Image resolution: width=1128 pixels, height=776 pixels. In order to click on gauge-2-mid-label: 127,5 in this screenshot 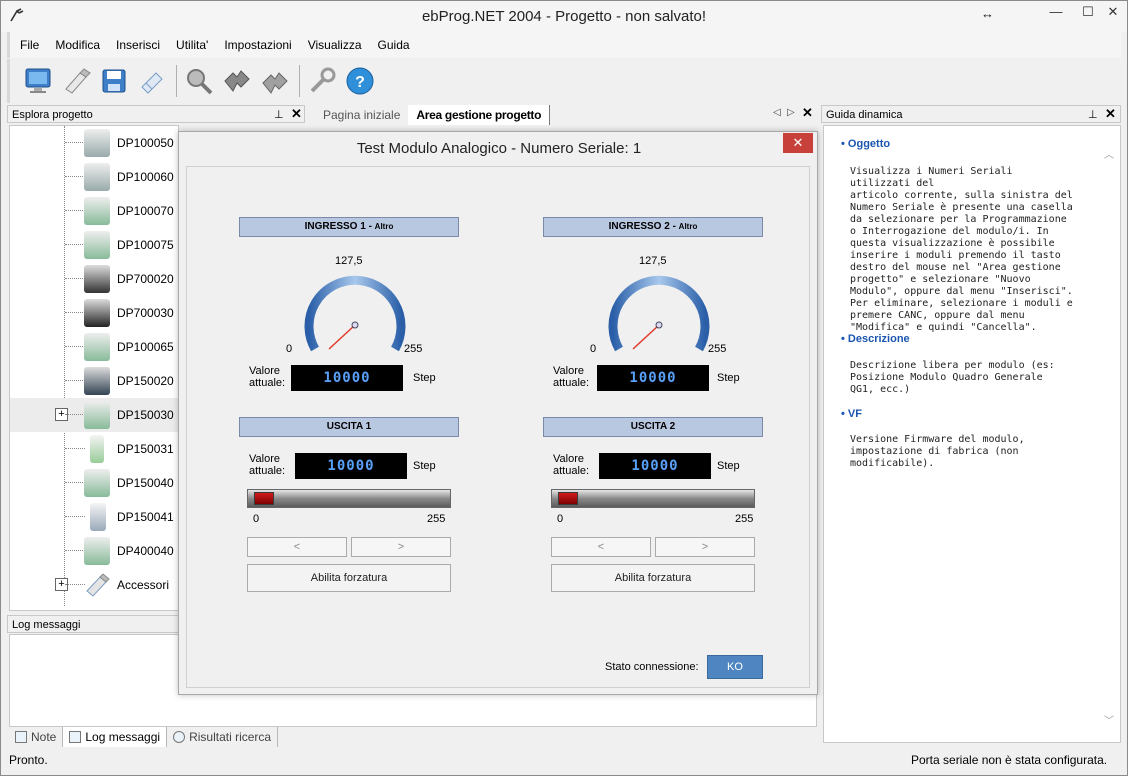, I will do `click(653, 261)`.